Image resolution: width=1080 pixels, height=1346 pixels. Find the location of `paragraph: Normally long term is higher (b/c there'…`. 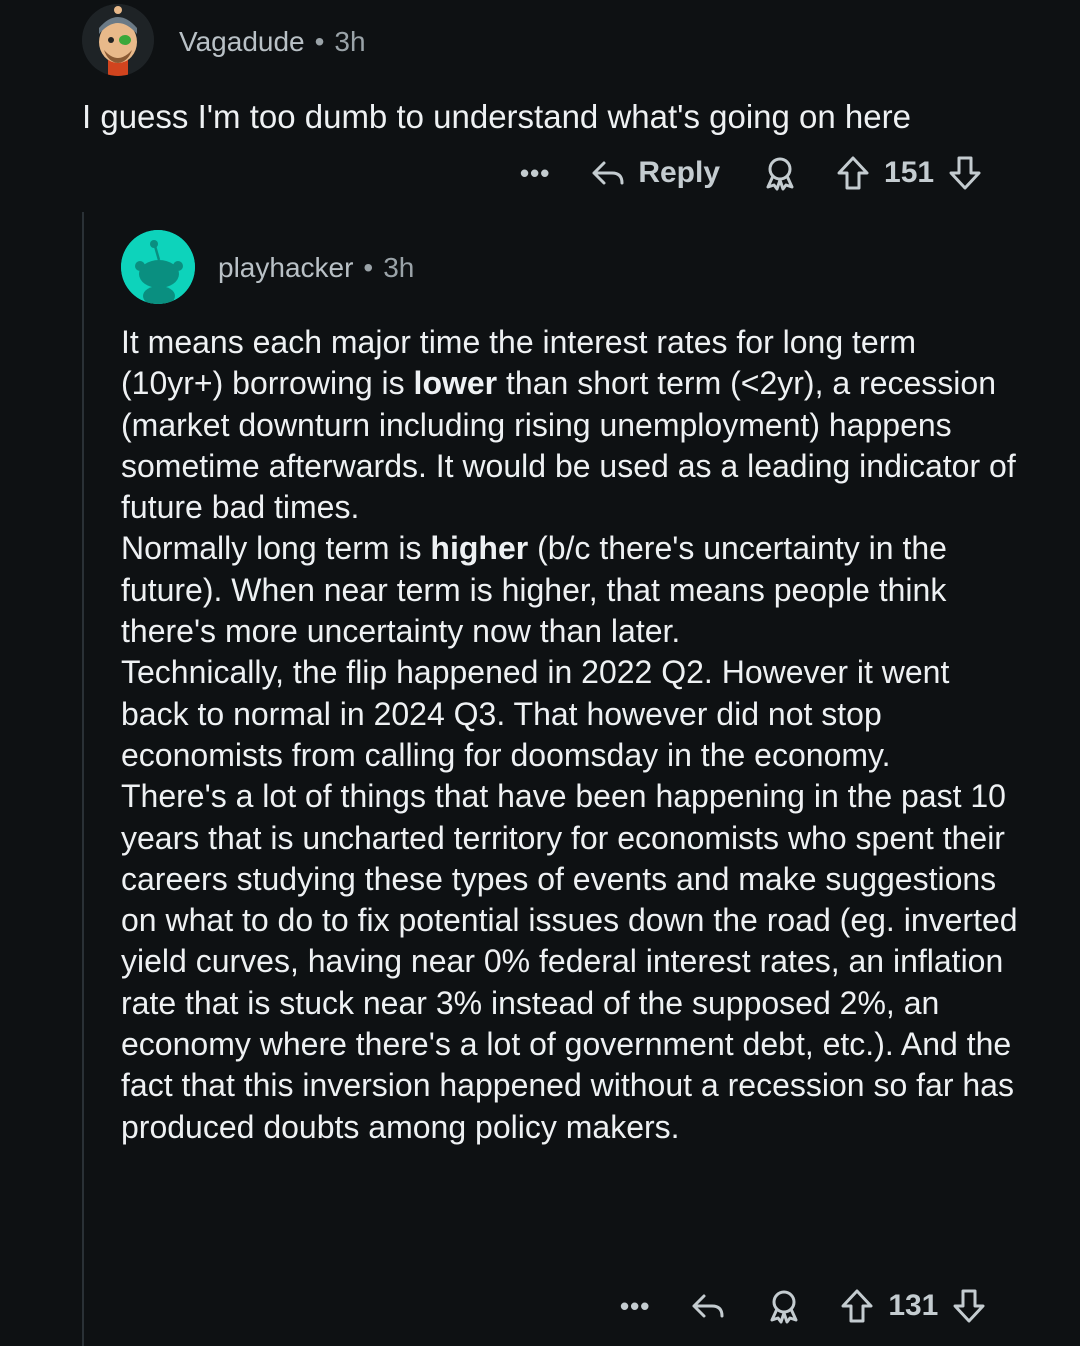

paragraph: Normally long term is higher (b/c there'… is located at coordinates (571, 590).